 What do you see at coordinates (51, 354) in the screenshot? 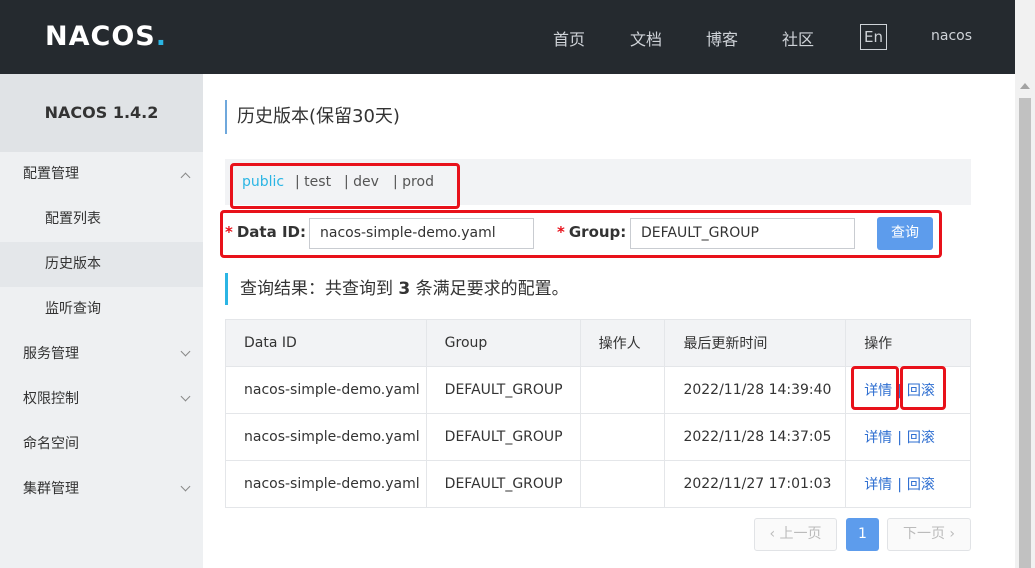
I see `sidebar-item-label: 服务管理` at bounding box center [51, 354].